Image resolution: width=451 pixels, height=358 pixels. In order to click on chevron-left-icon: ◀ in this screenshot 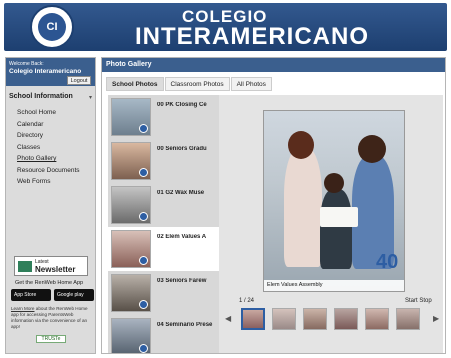, I will do `click(228, 318)`.